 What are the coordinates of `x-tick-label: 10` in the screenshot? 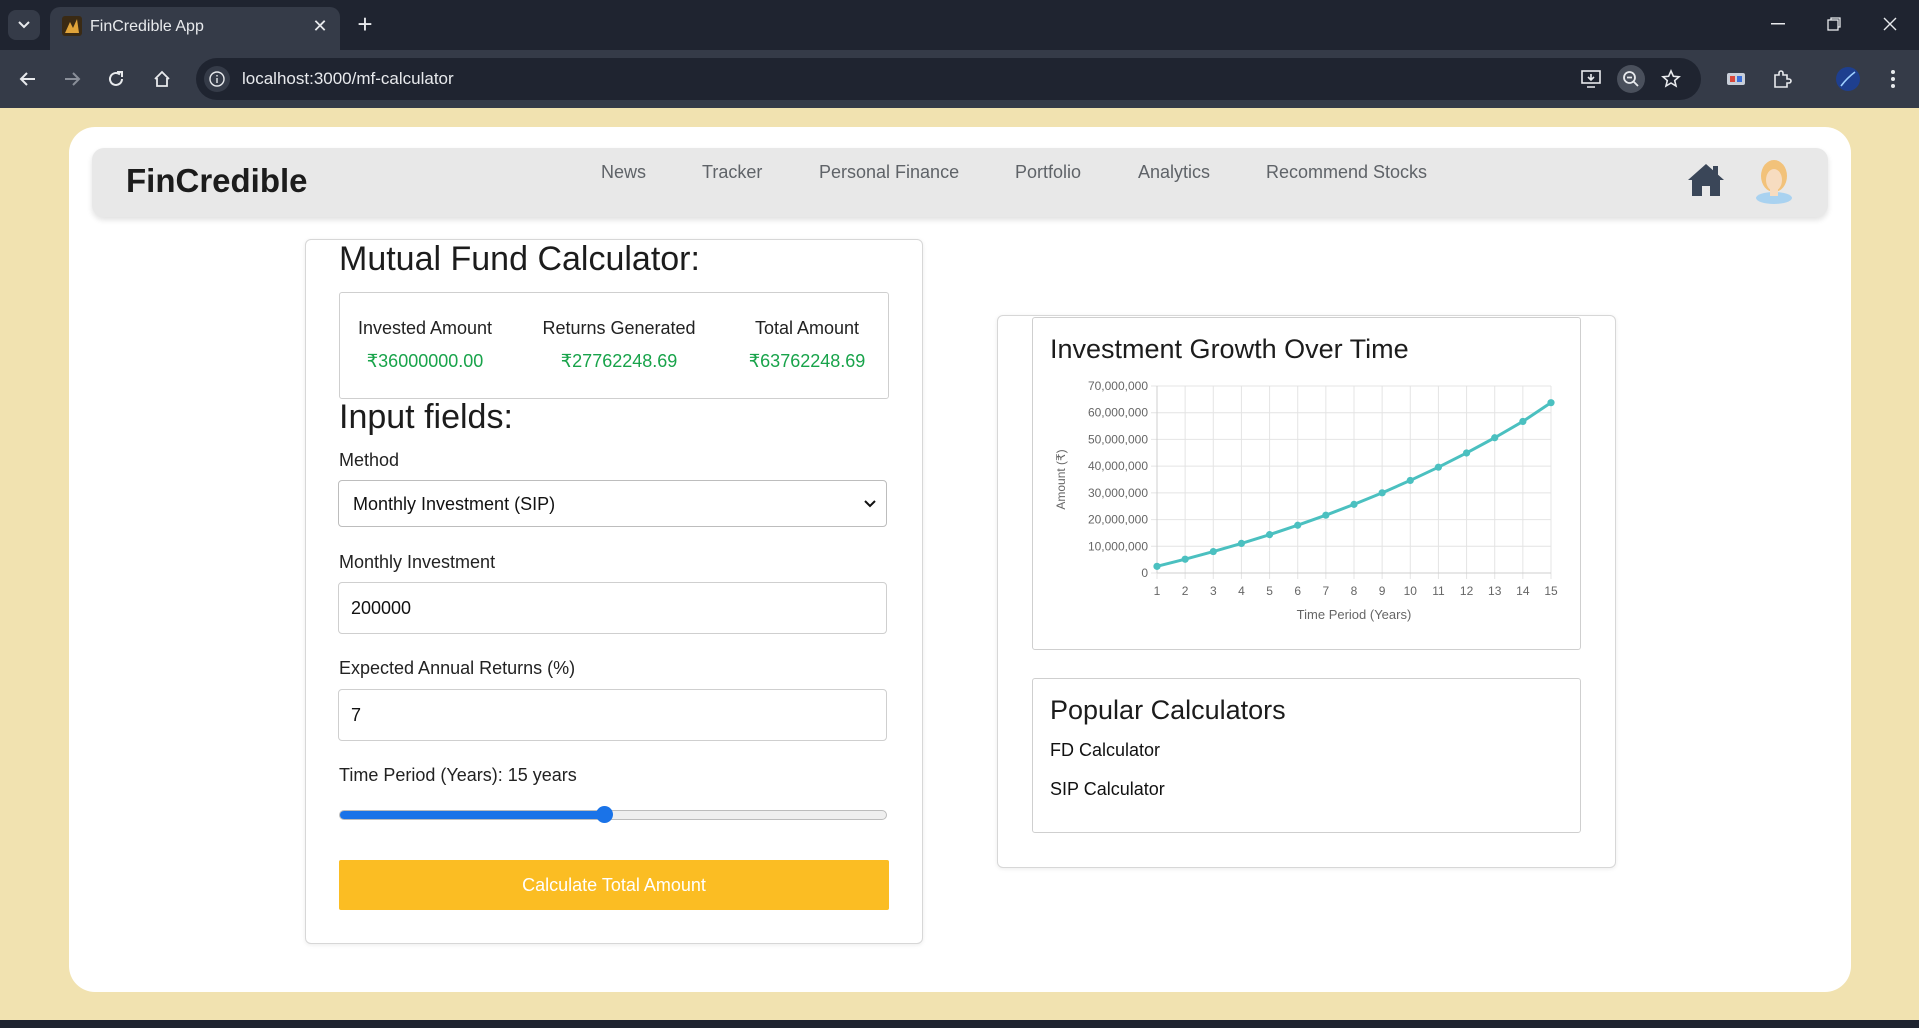 It's located at (1411, 591).